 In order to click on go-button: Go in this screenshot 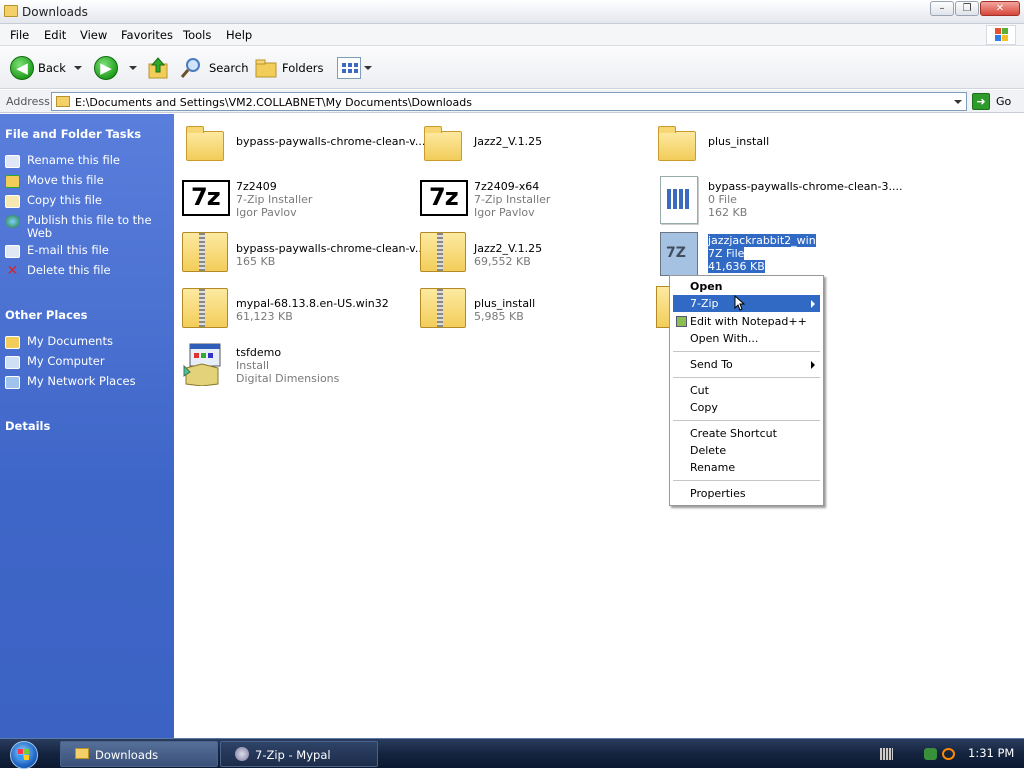, I will do `click(1003, 101)`.